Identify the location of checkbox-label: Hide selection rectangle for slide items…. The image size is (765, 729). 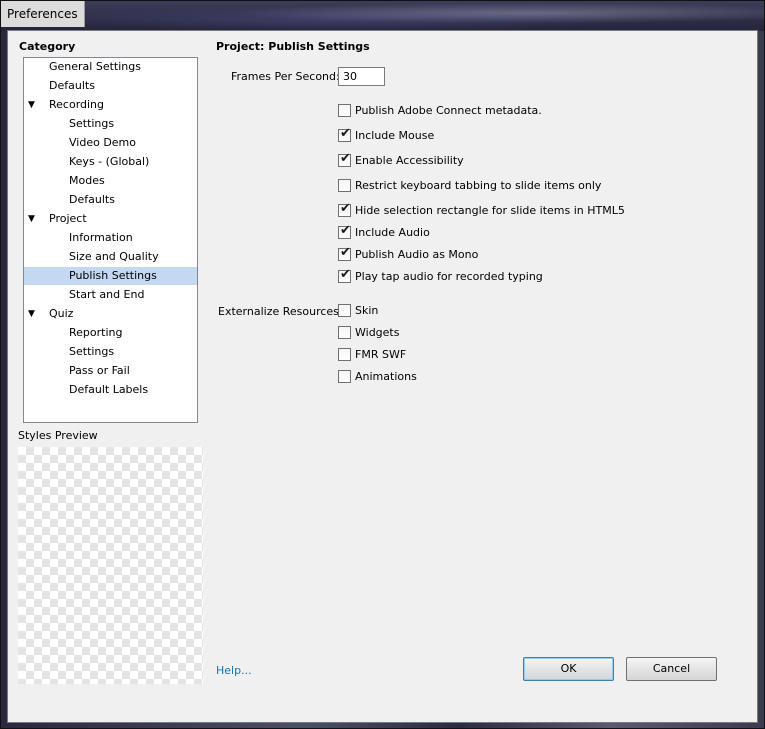
(490, 210).